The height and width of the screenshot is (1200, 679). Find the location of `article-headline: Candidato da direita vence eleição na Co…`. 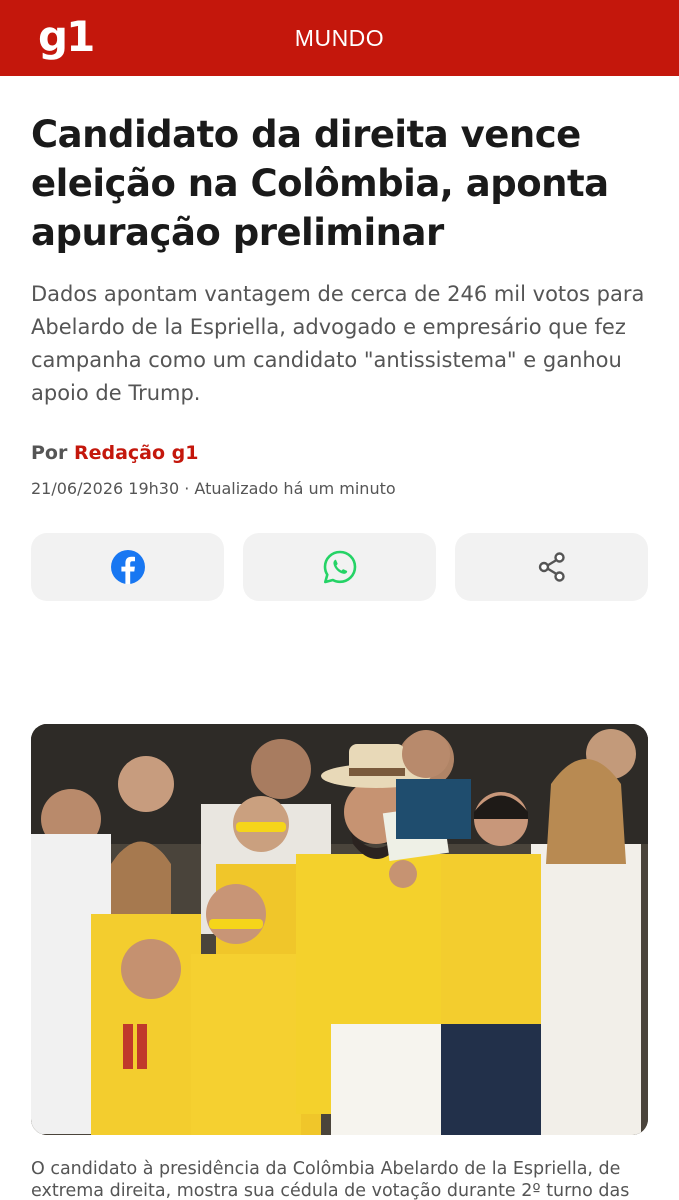

article-headline: Candidato da direita vence eleição na Co… is located at coordinates (320, 183).